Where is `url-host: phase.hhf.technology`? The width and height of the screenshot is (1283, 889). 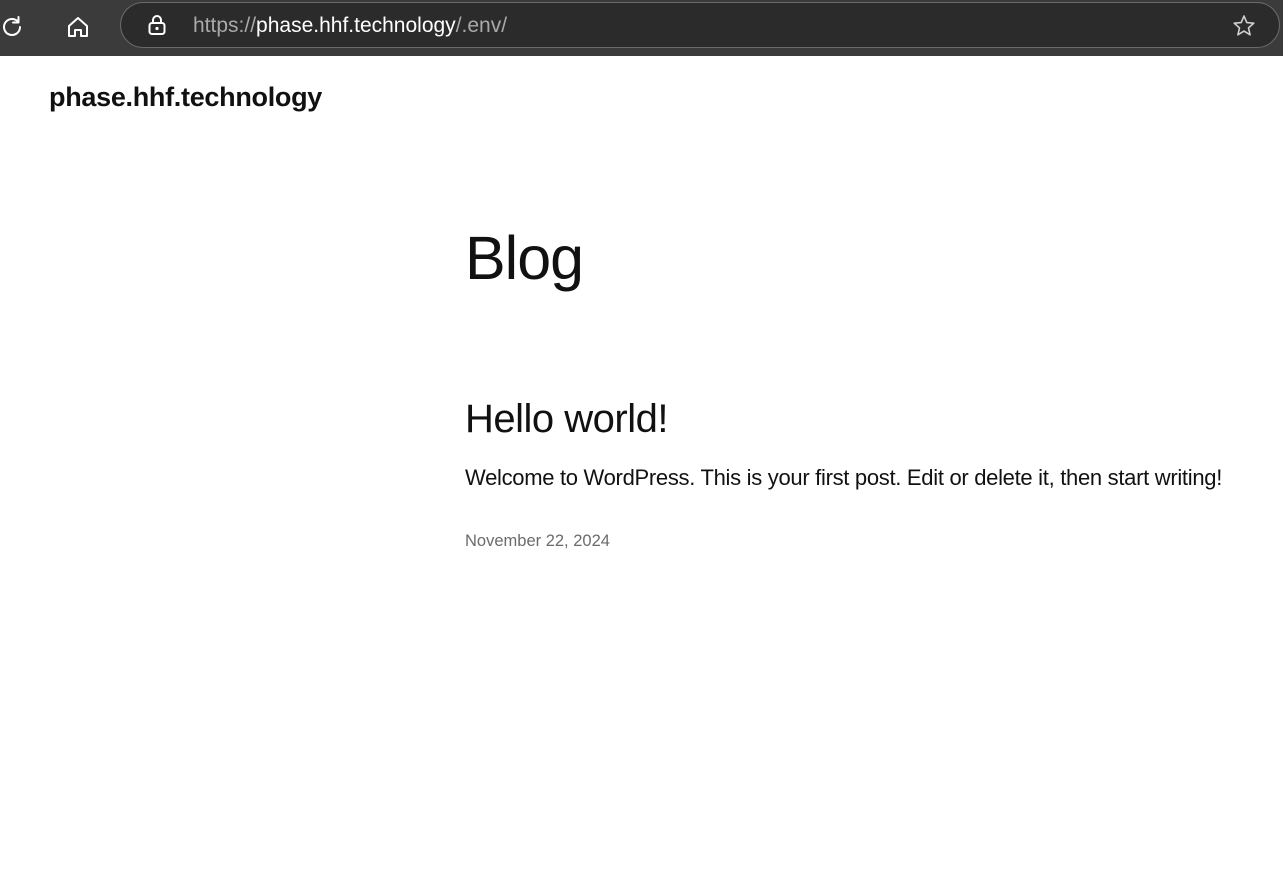 url-host: phase.hhf.technology is located at coordinates (356, 25).